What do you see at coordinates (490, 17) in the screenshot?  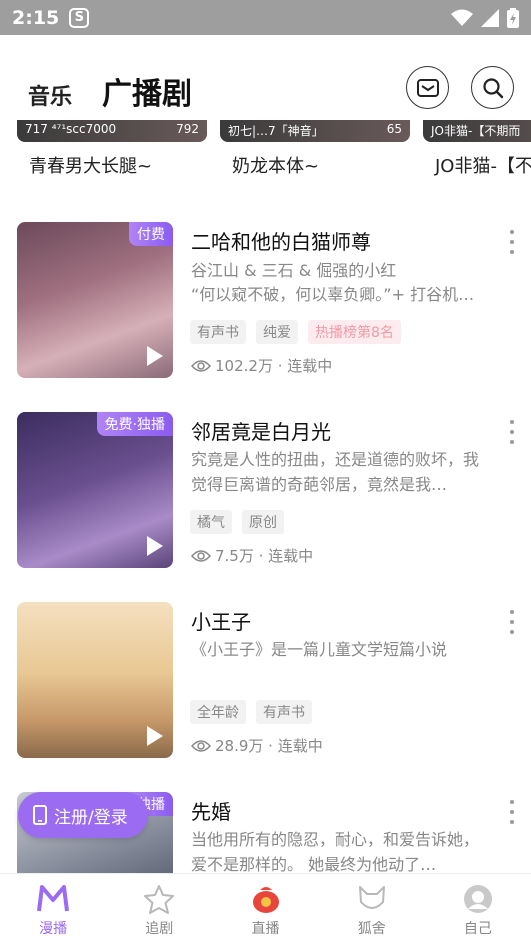 I see `signal-icon` at bounding box center [490, 17].